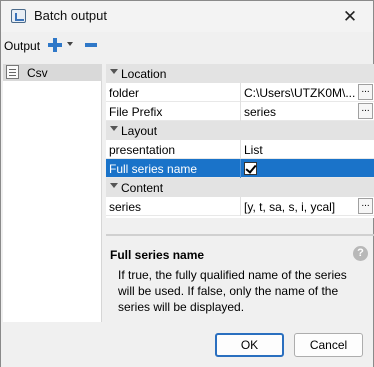  I want to click on property-name: presentation, so click(142, 150).